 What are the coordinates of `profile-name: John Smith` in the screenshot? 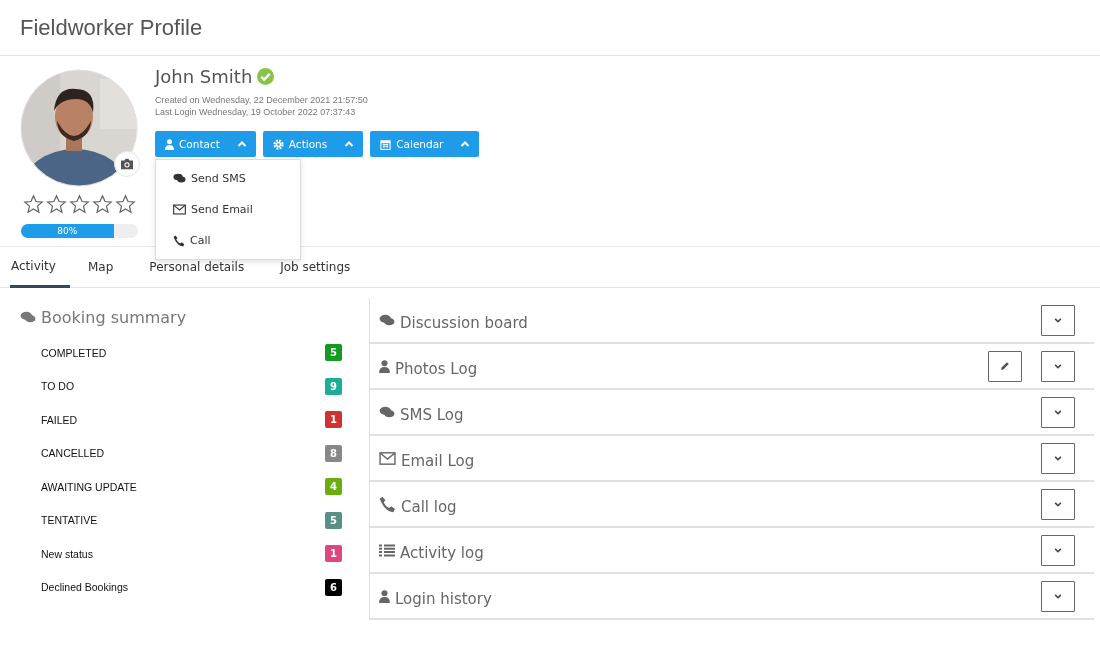 It's located at (204, 76).